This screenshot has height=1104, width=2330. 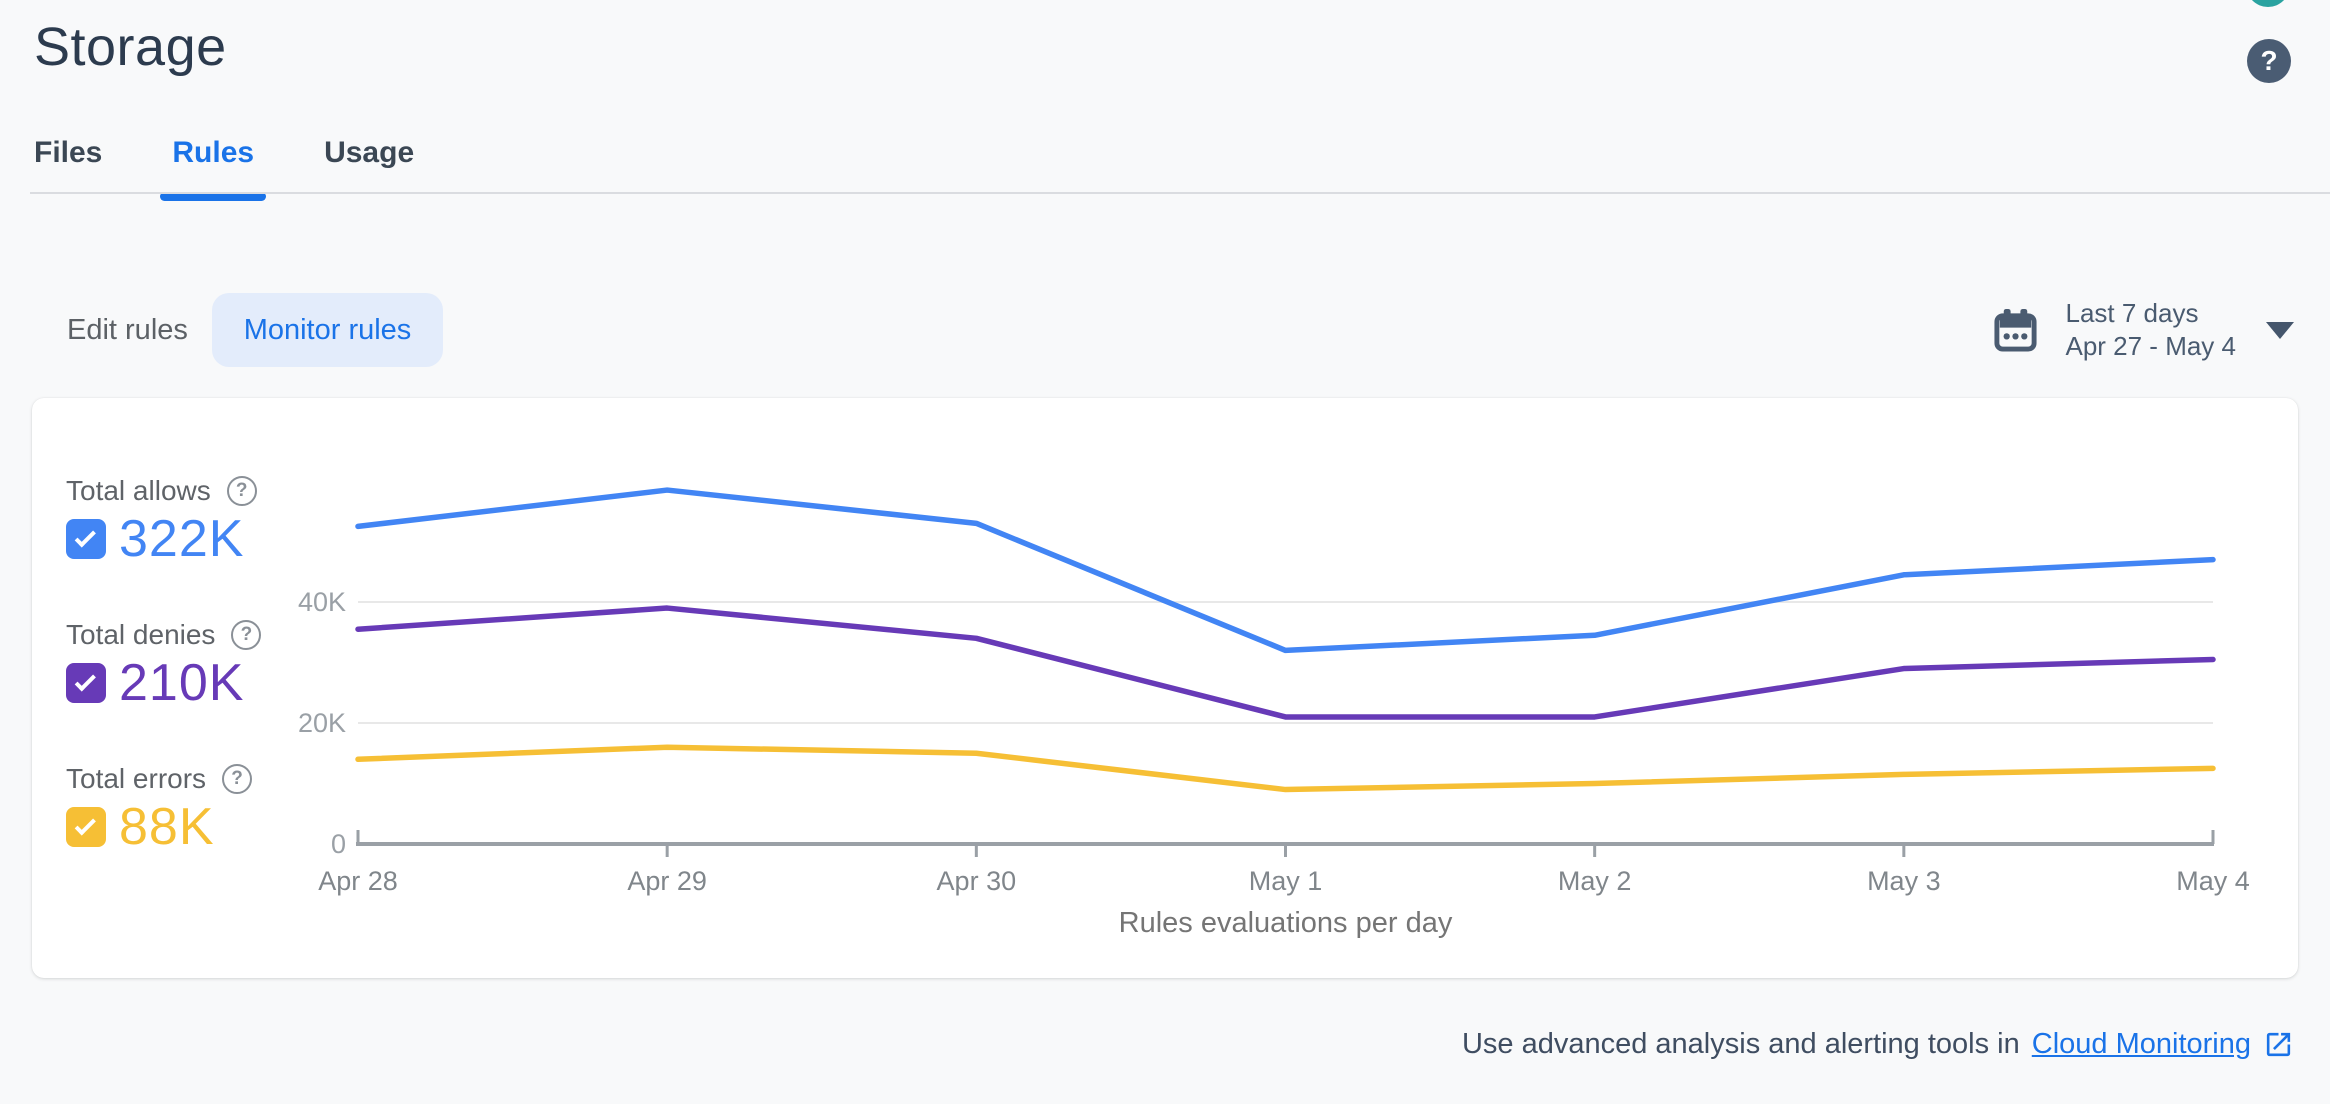 I want to click on legend-item-total-allows: Total allows ? 322K, so click(x=211, y=521).